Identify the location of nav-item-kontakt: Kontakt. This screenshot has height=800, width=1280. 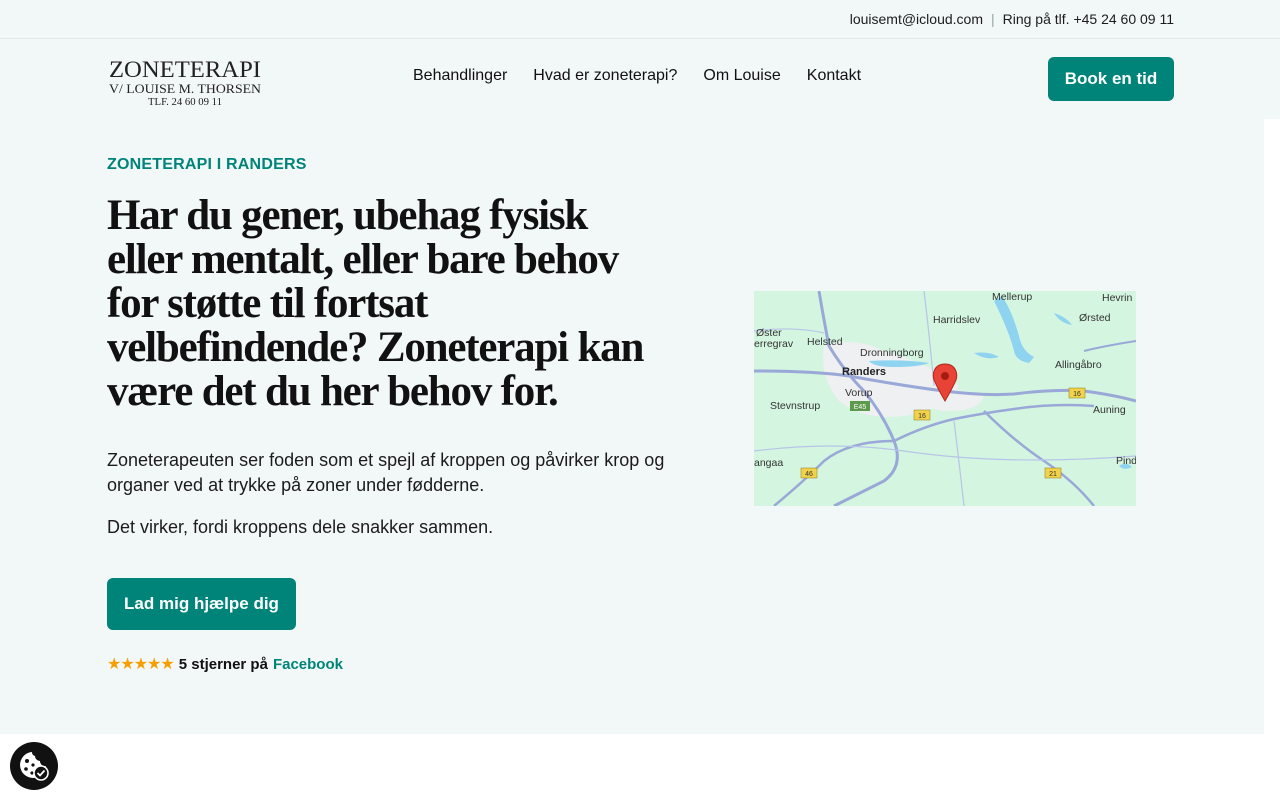
(834, 76).